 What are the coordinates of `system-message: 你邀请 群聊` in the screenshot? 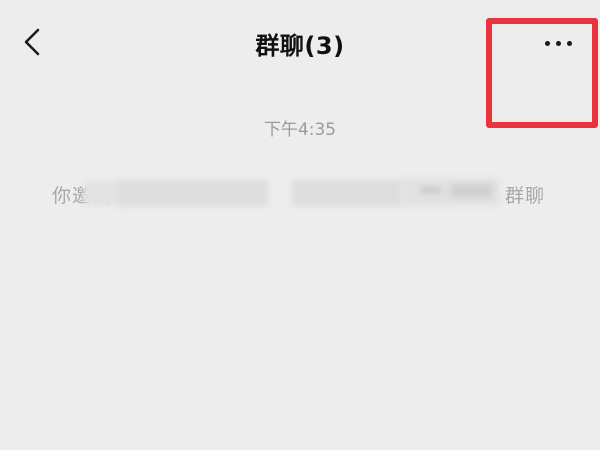 It's located at (300, 193).